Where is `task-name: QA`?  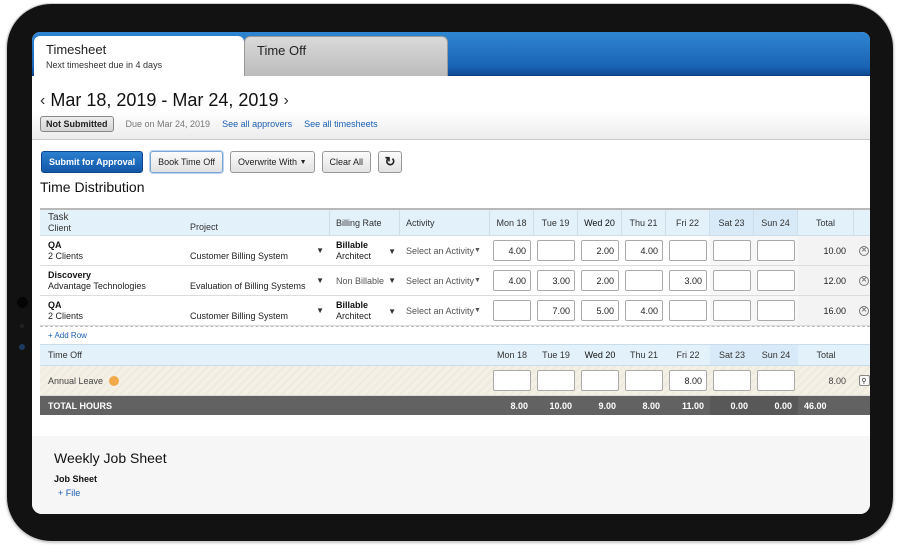 task-name: QA is located at coordinates (55, 304).